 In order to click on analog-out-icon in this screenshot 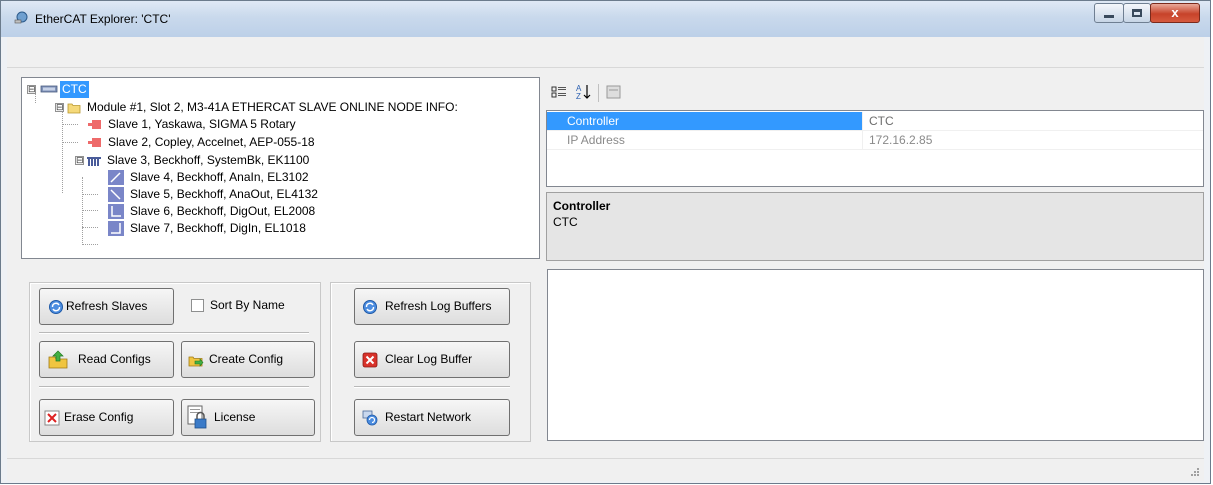, I will do `click(116, 194)`.